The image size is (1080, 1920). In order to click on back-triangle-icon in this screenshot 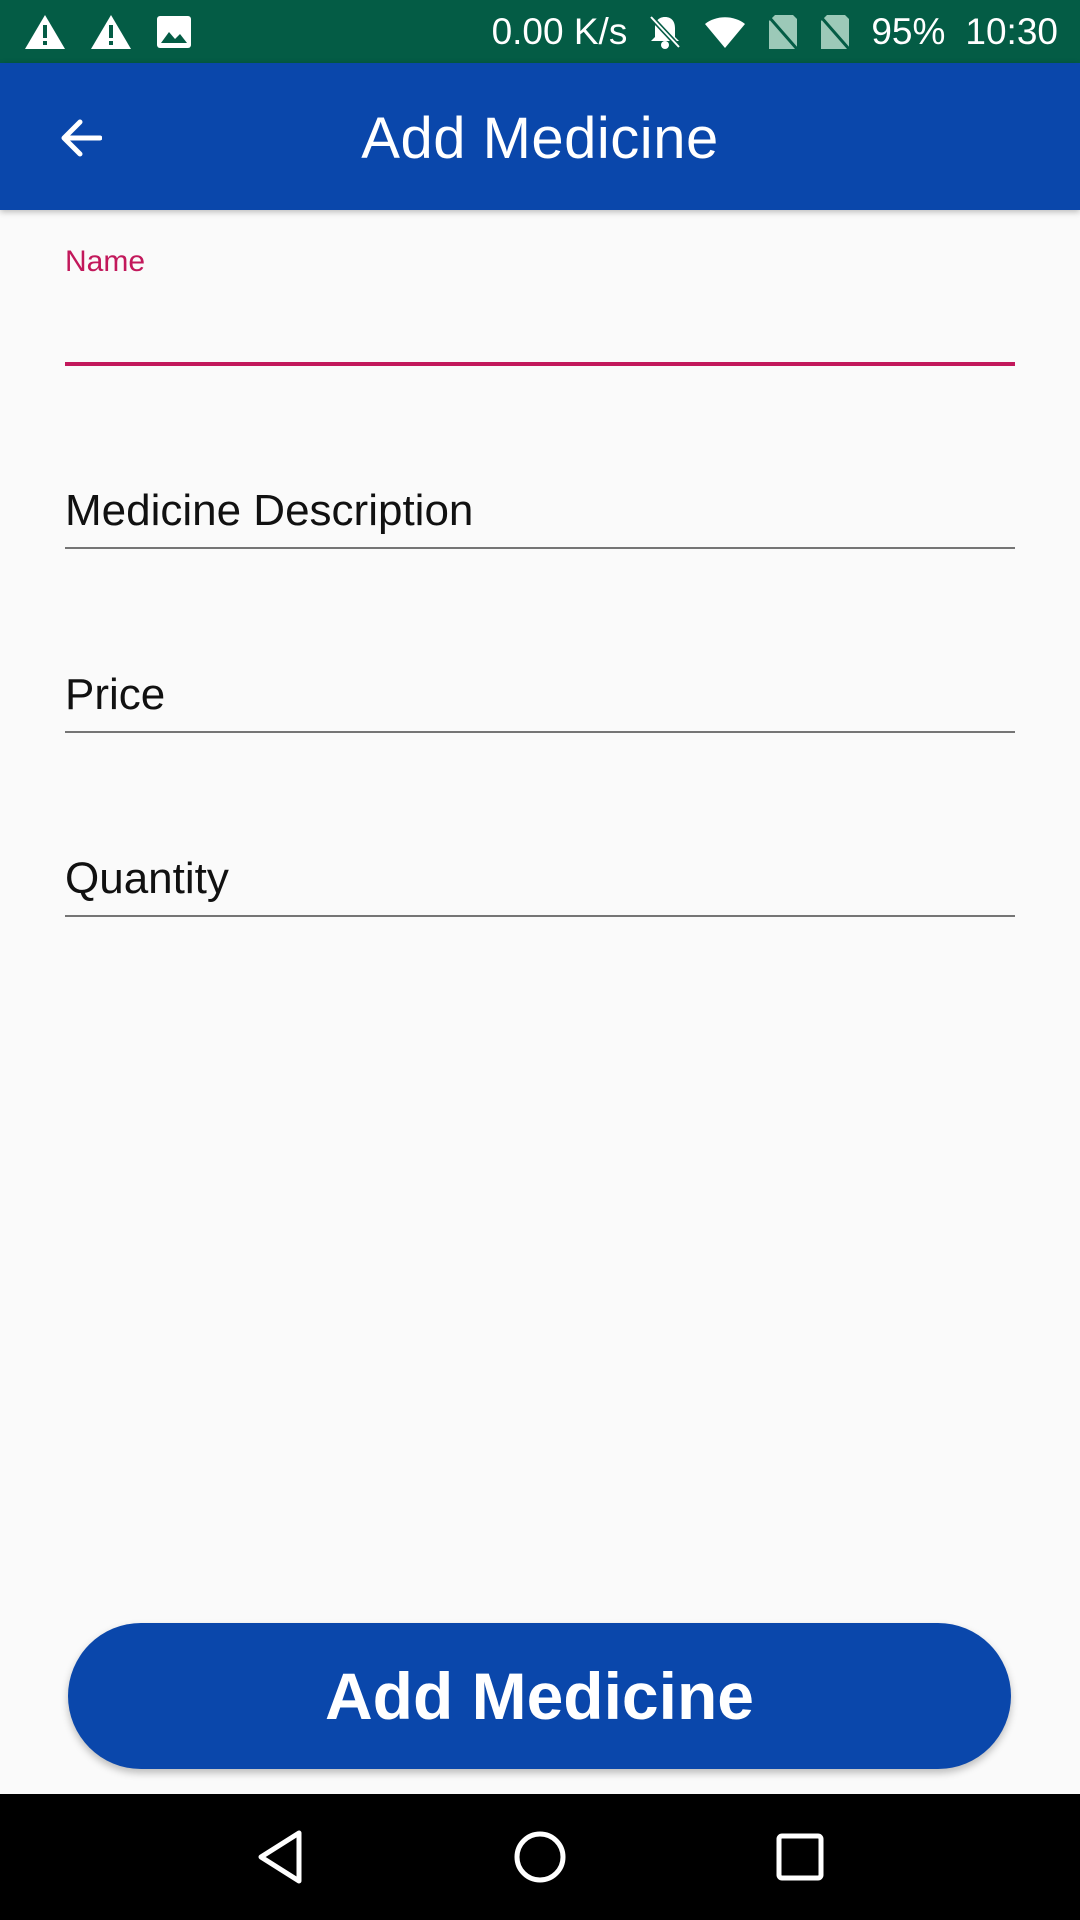, I will do `click(280, 1857)`.